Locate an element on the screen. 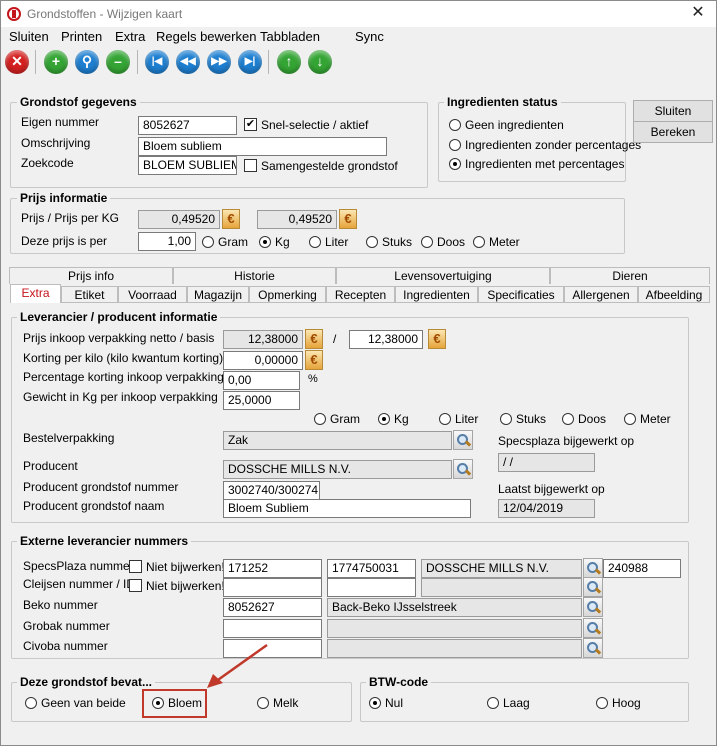 This screenshot has height=746, width=717. window-title: Grondstoffen - Wijzigen kaart is located at coordinates (105, 14).